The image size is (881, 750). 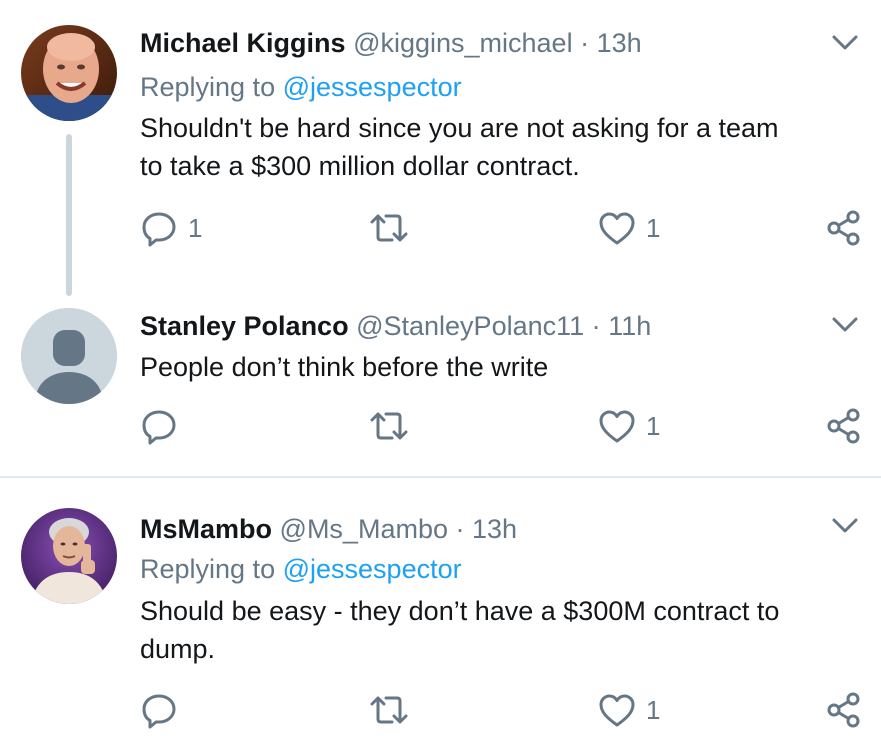 I want to click on reply-button: 1, so click(x=171, y=228).